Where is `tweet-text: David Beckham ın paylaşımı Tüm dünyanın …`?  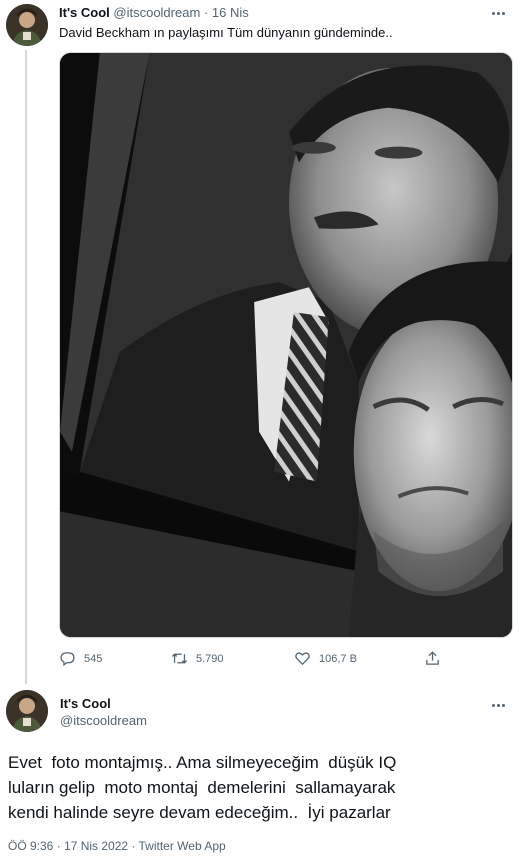
tweet-text: David Beckham ın paylaşımı Tüm dünyanın … is located at coordinates (226, 32).